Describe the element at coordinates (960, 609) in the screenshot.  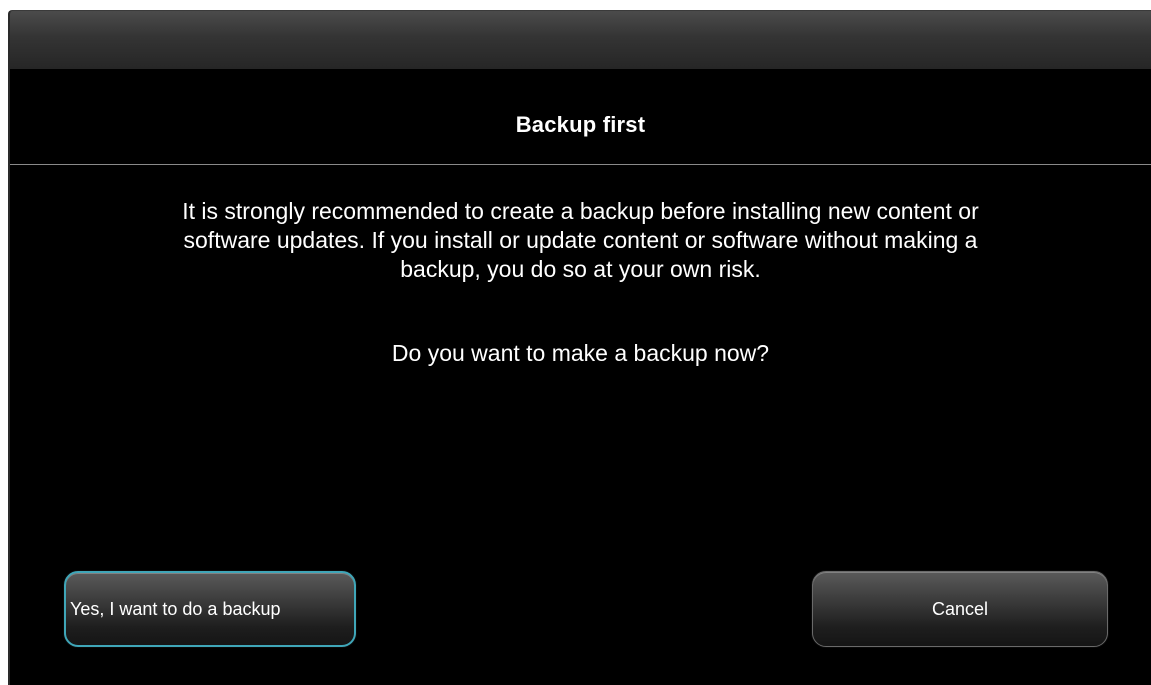
I see `cancel-button: Cancel` at that location.